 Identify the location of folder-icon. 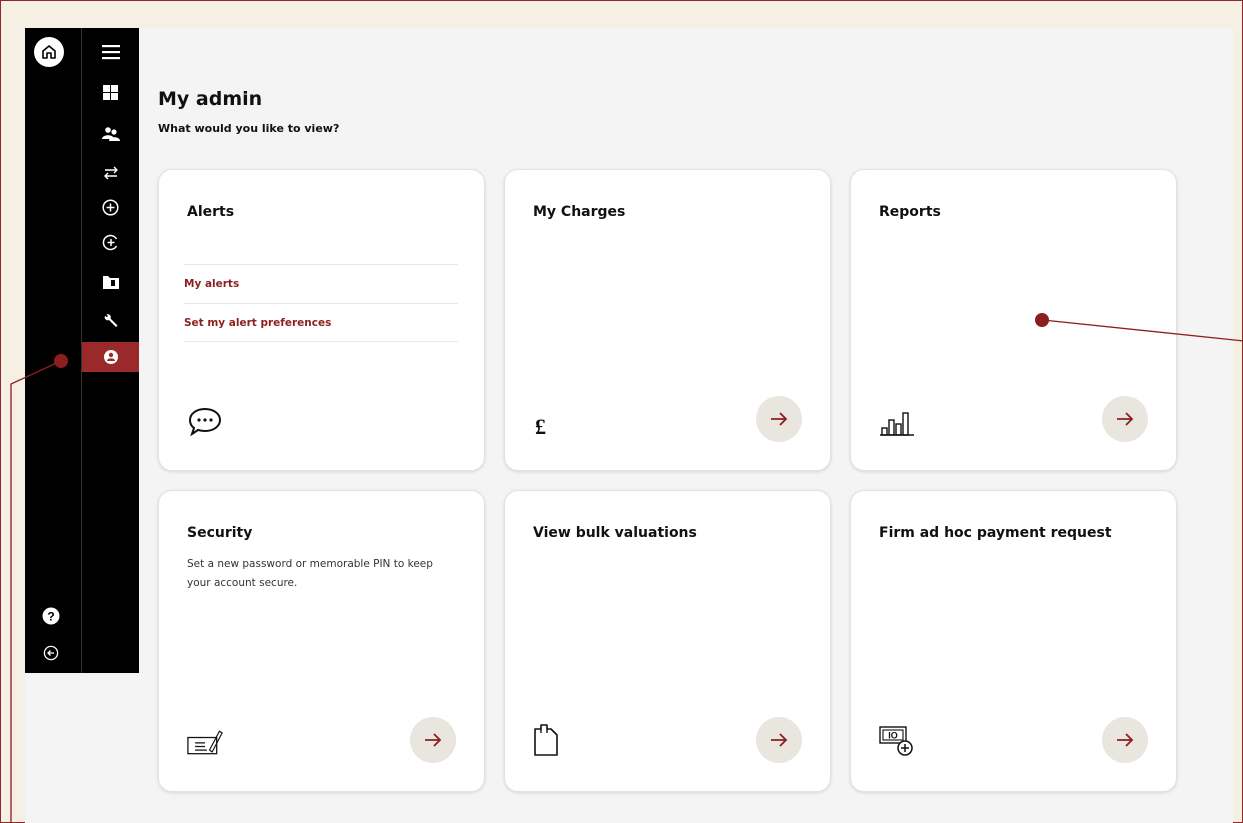
(110, 282).